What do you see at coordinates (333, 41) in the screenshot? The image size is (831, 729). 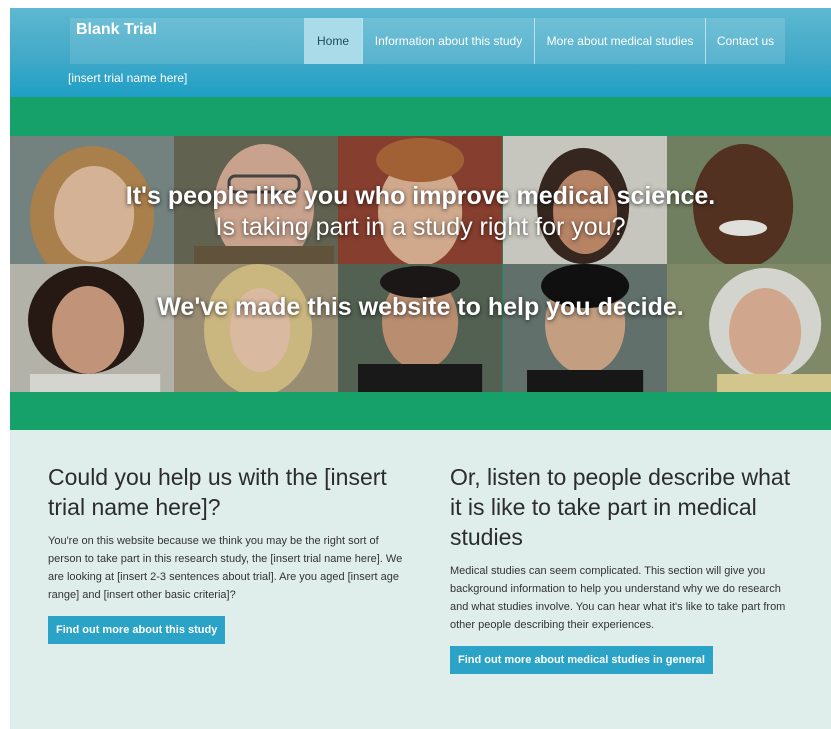 I see `nav-home: Home` at bounding box center [333, 41].